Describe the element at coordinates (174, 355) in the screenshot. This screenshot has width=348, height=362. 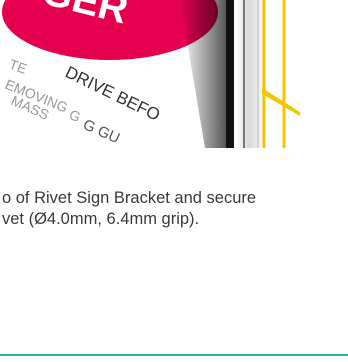
I see `section-divider` at that location.